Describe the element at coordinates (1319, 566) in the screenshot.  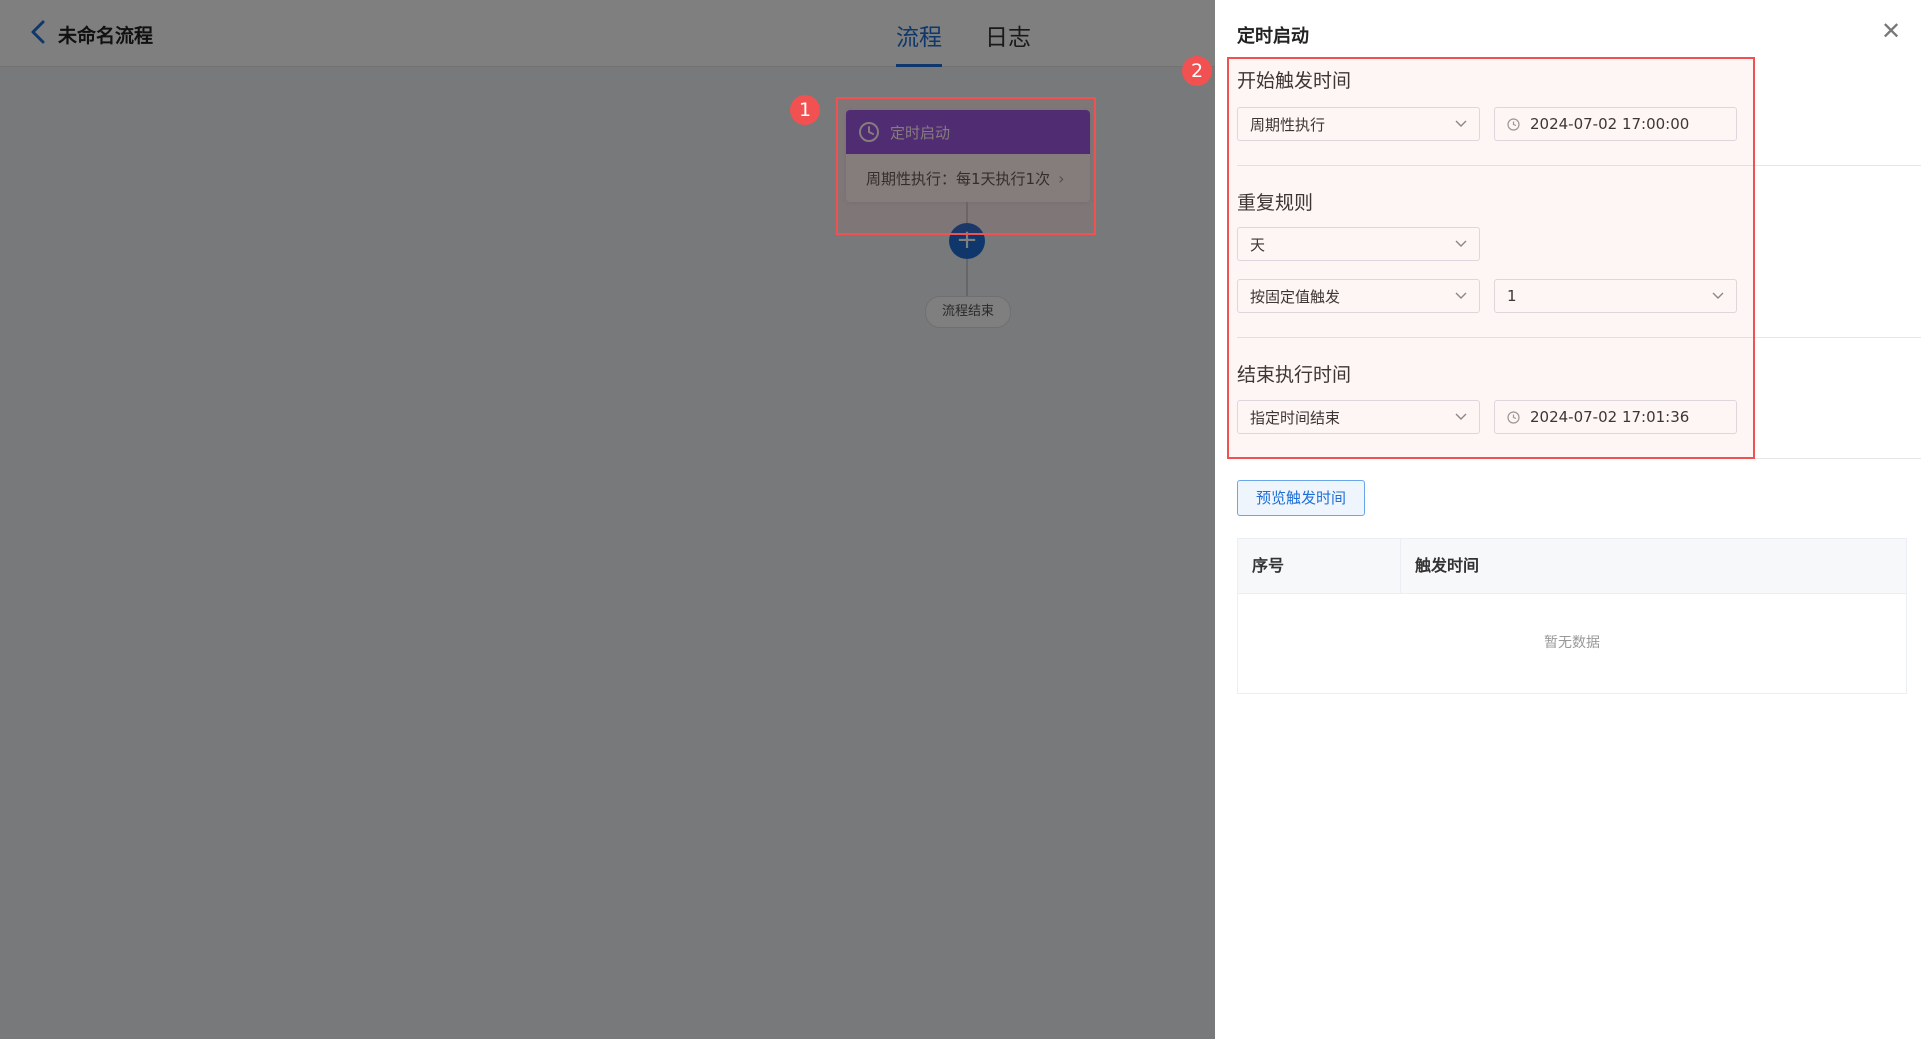
I see `column-header-index: 序号` at that location.